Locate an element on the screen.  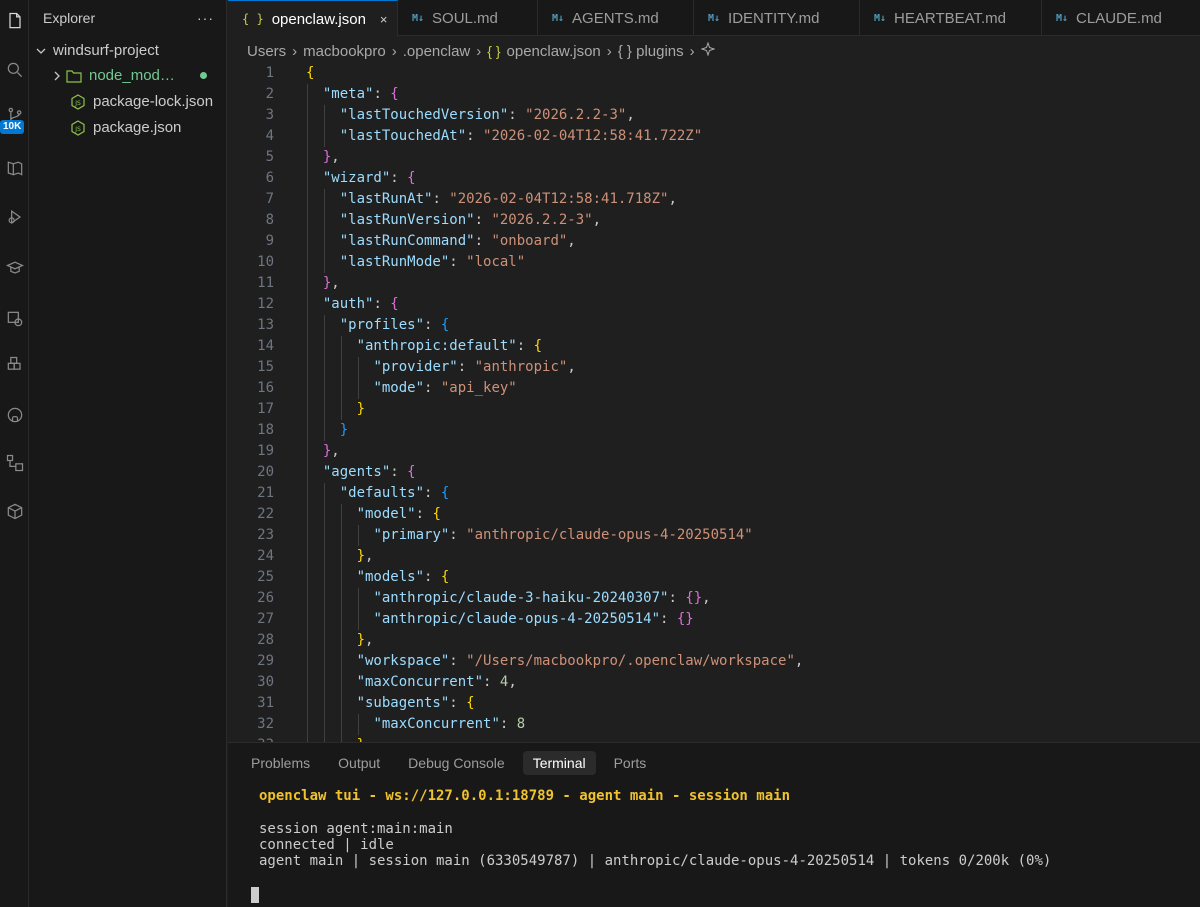
more-actions-icon: ··· is located at coordinates (205, 18).